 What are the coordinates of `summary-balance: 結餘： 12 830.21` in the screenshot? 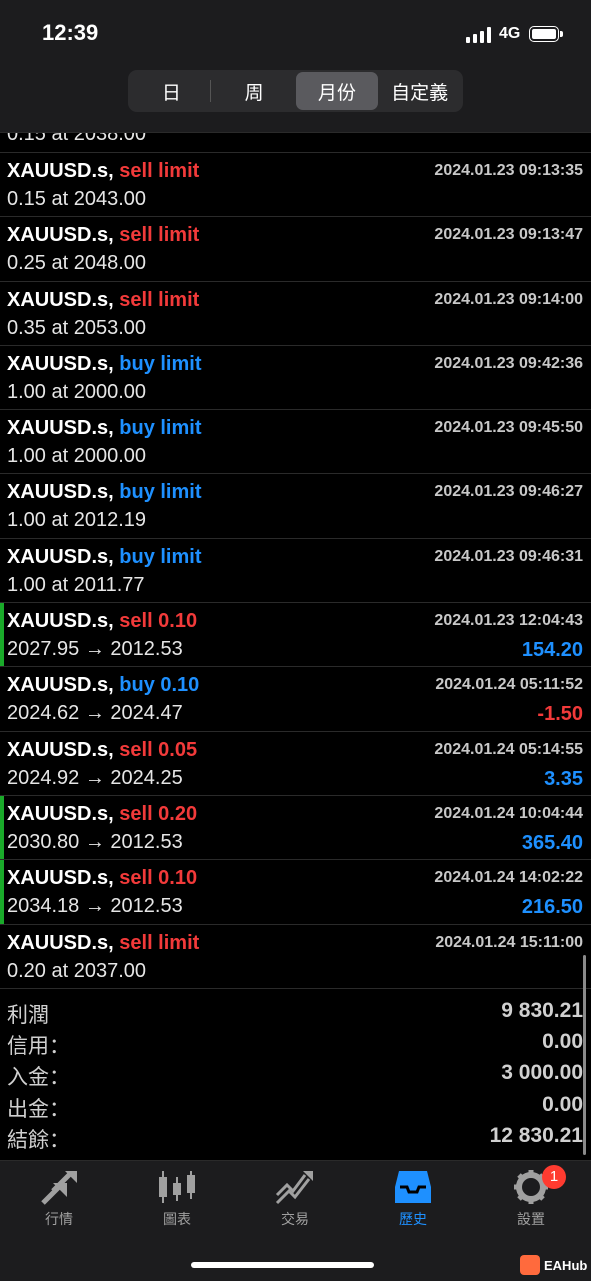 It's located at (295, 1137).